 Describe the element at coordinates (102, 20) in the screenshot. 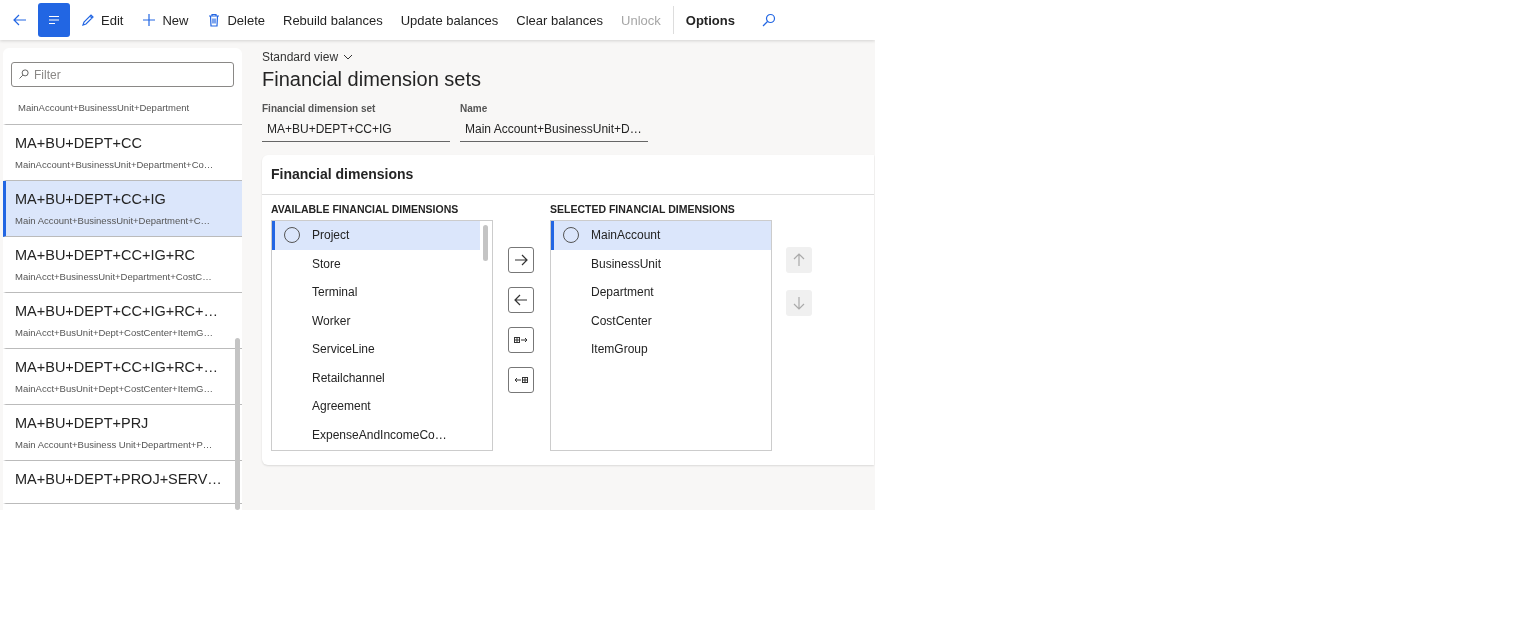

I see `toolbar-button: Edit` at that location.